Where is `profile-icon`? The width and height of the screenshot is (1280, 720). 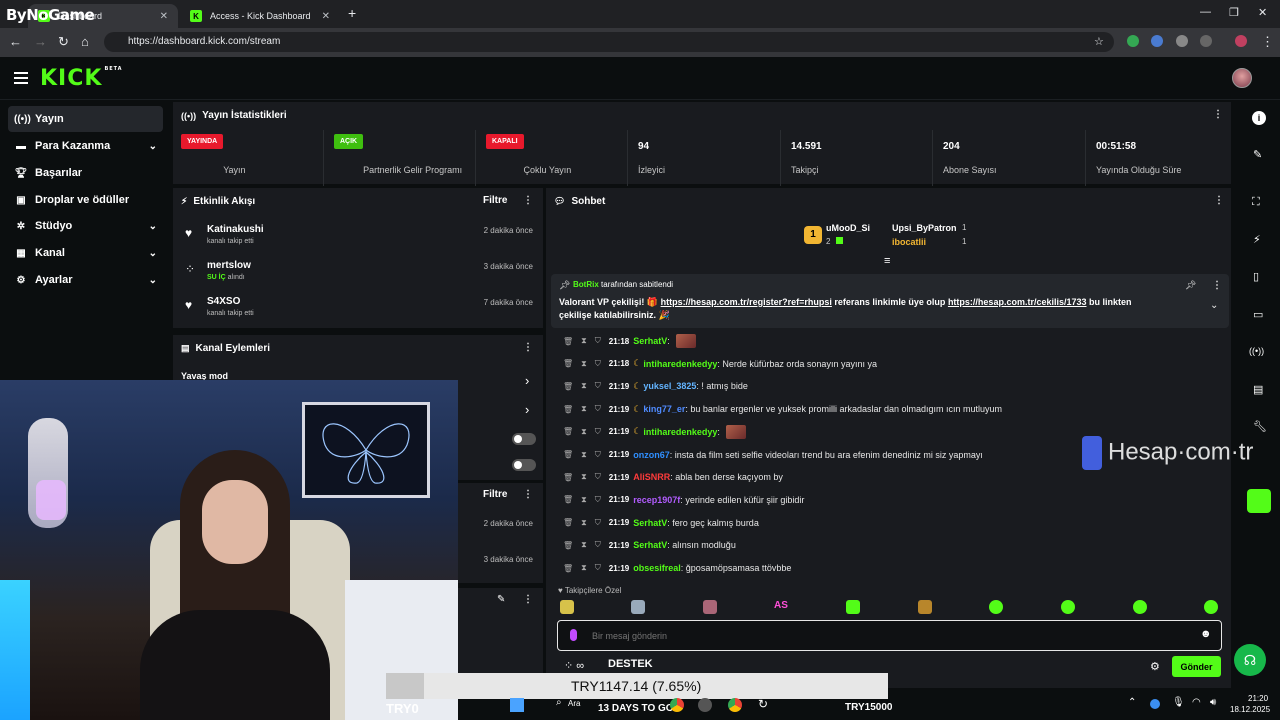 profile-icon is located at coordinates (1241, 41).